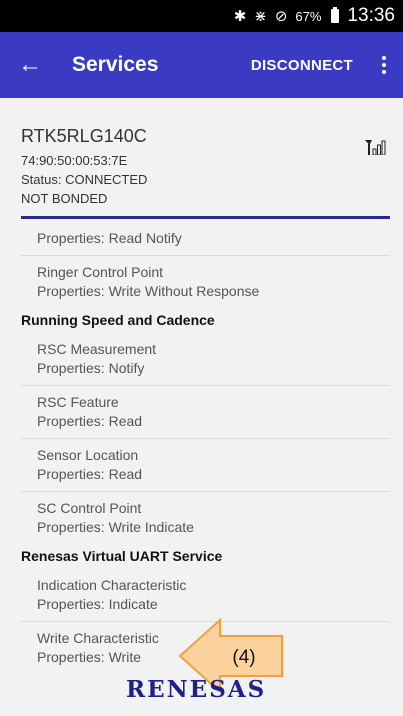 This screenshot has width=403, height=716. What do you see at coordinates (243, 657) in the screenshot?
I see `annotation-label: (4)` at bounding box center [243, 657].